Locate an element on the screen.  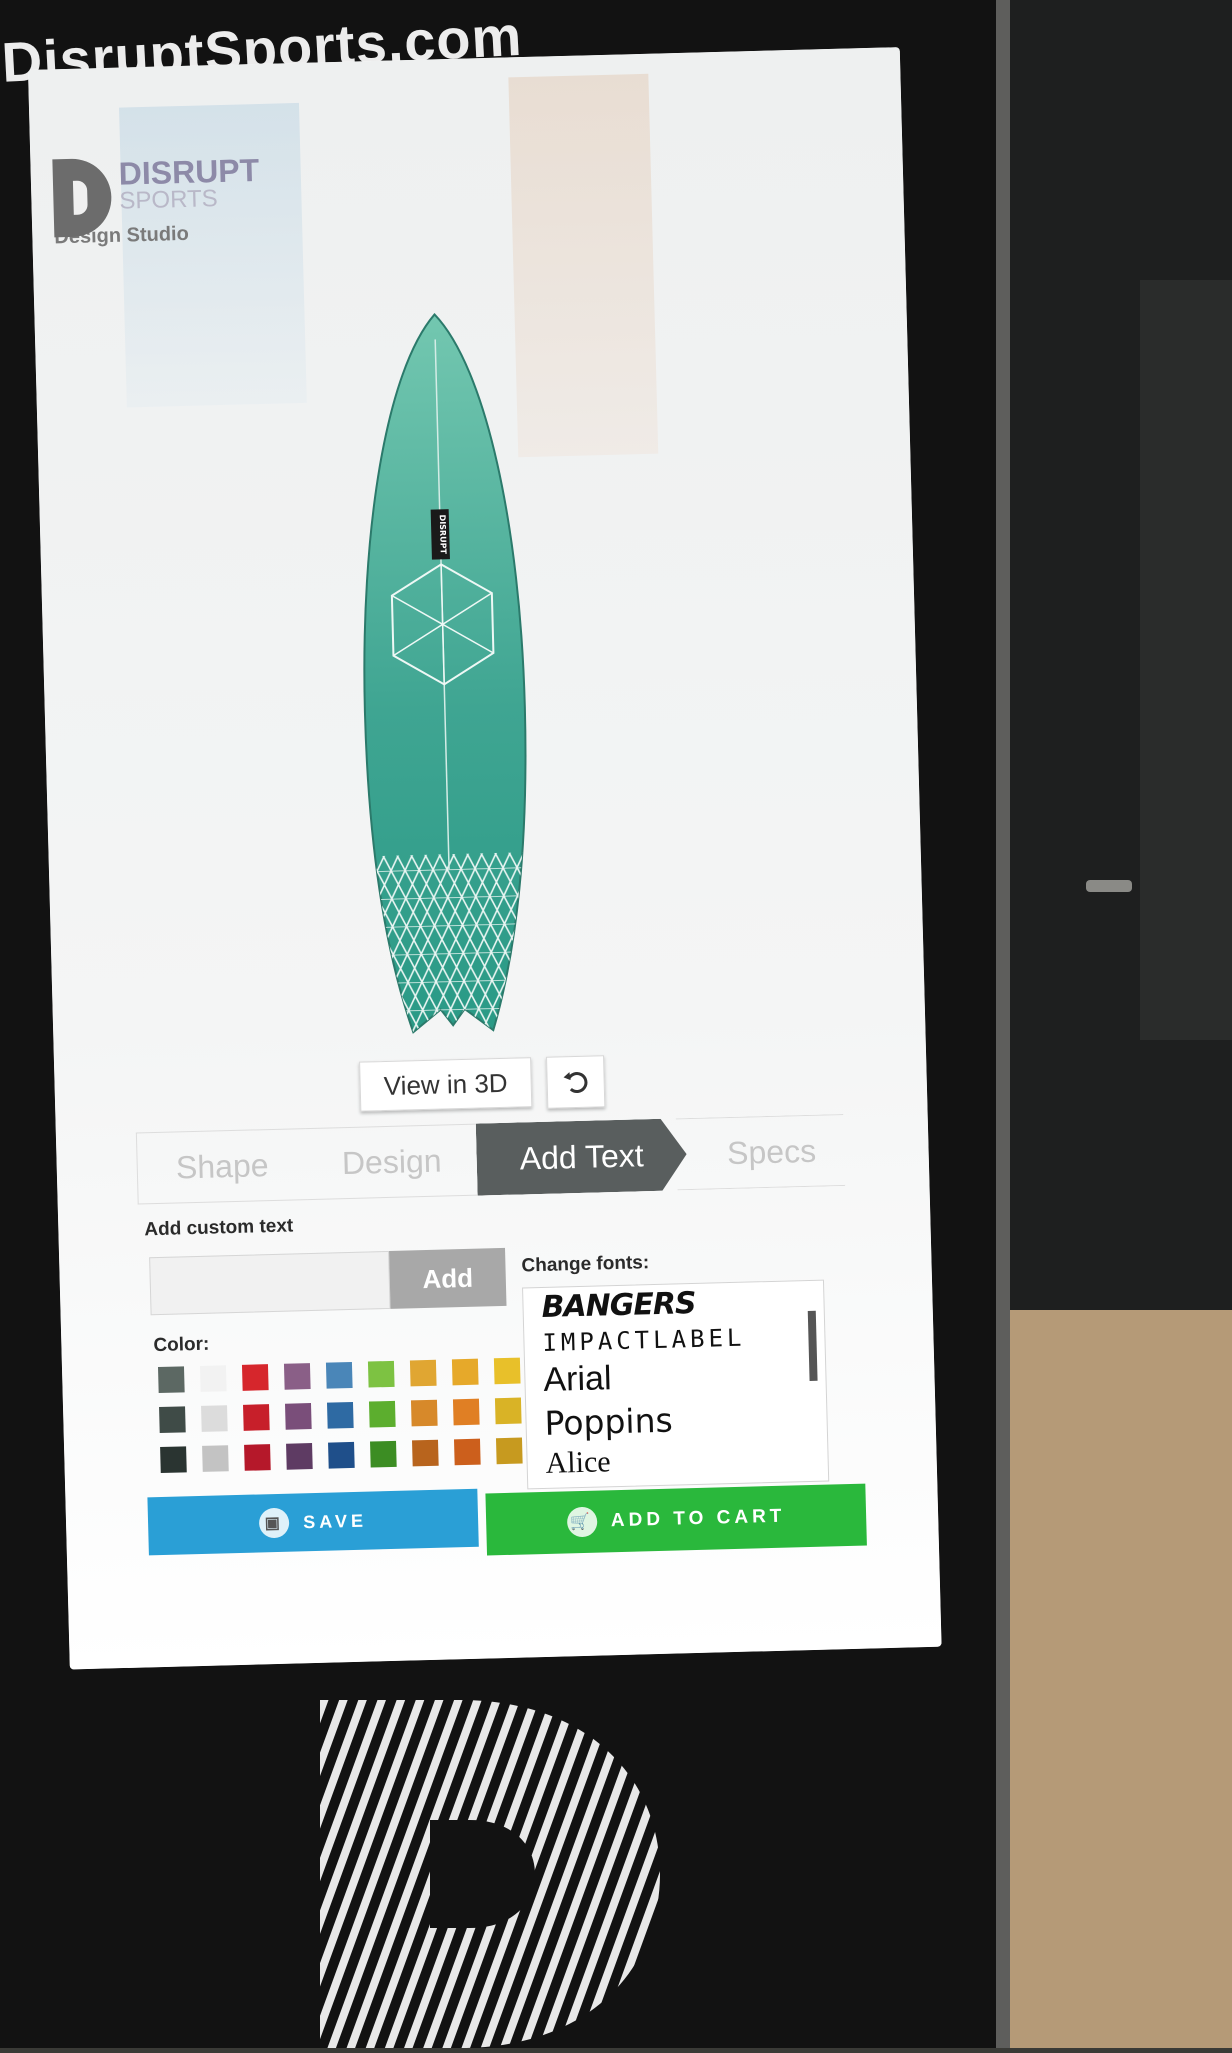
tab-add-text: Add Text is located at coordinates (582, 1156).